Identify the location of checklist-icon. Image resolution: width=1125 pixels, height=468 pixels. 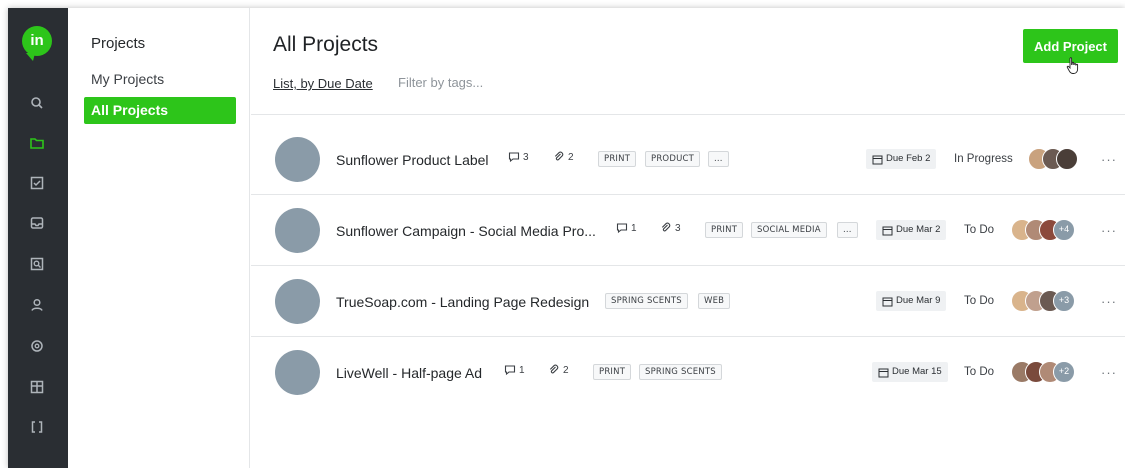
(37, 183).